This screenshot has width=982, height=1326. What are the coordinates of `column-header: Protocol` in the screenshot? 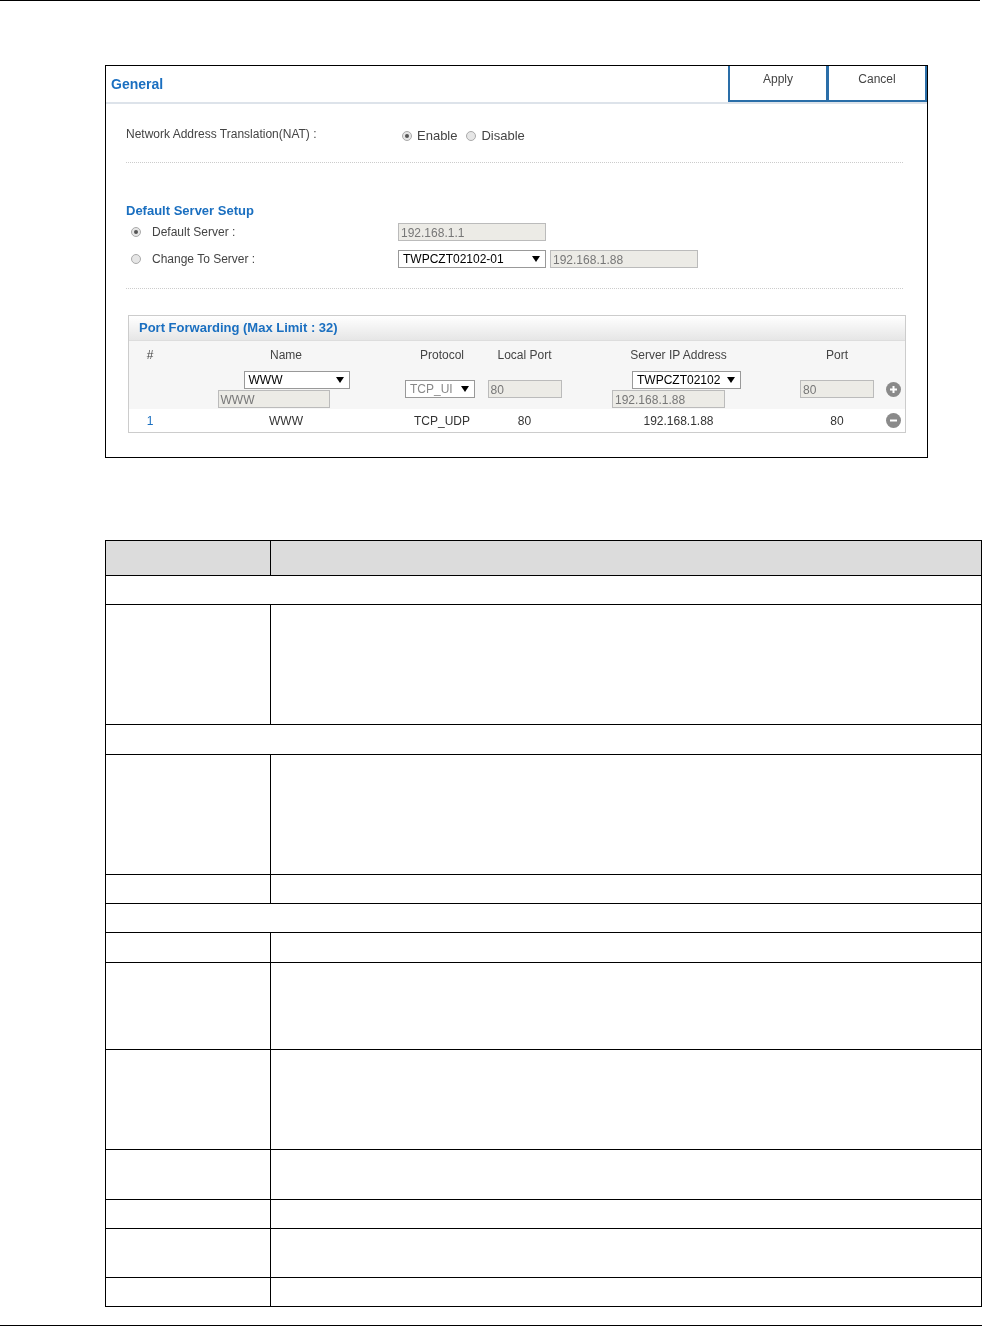 It's located at (442, 355).